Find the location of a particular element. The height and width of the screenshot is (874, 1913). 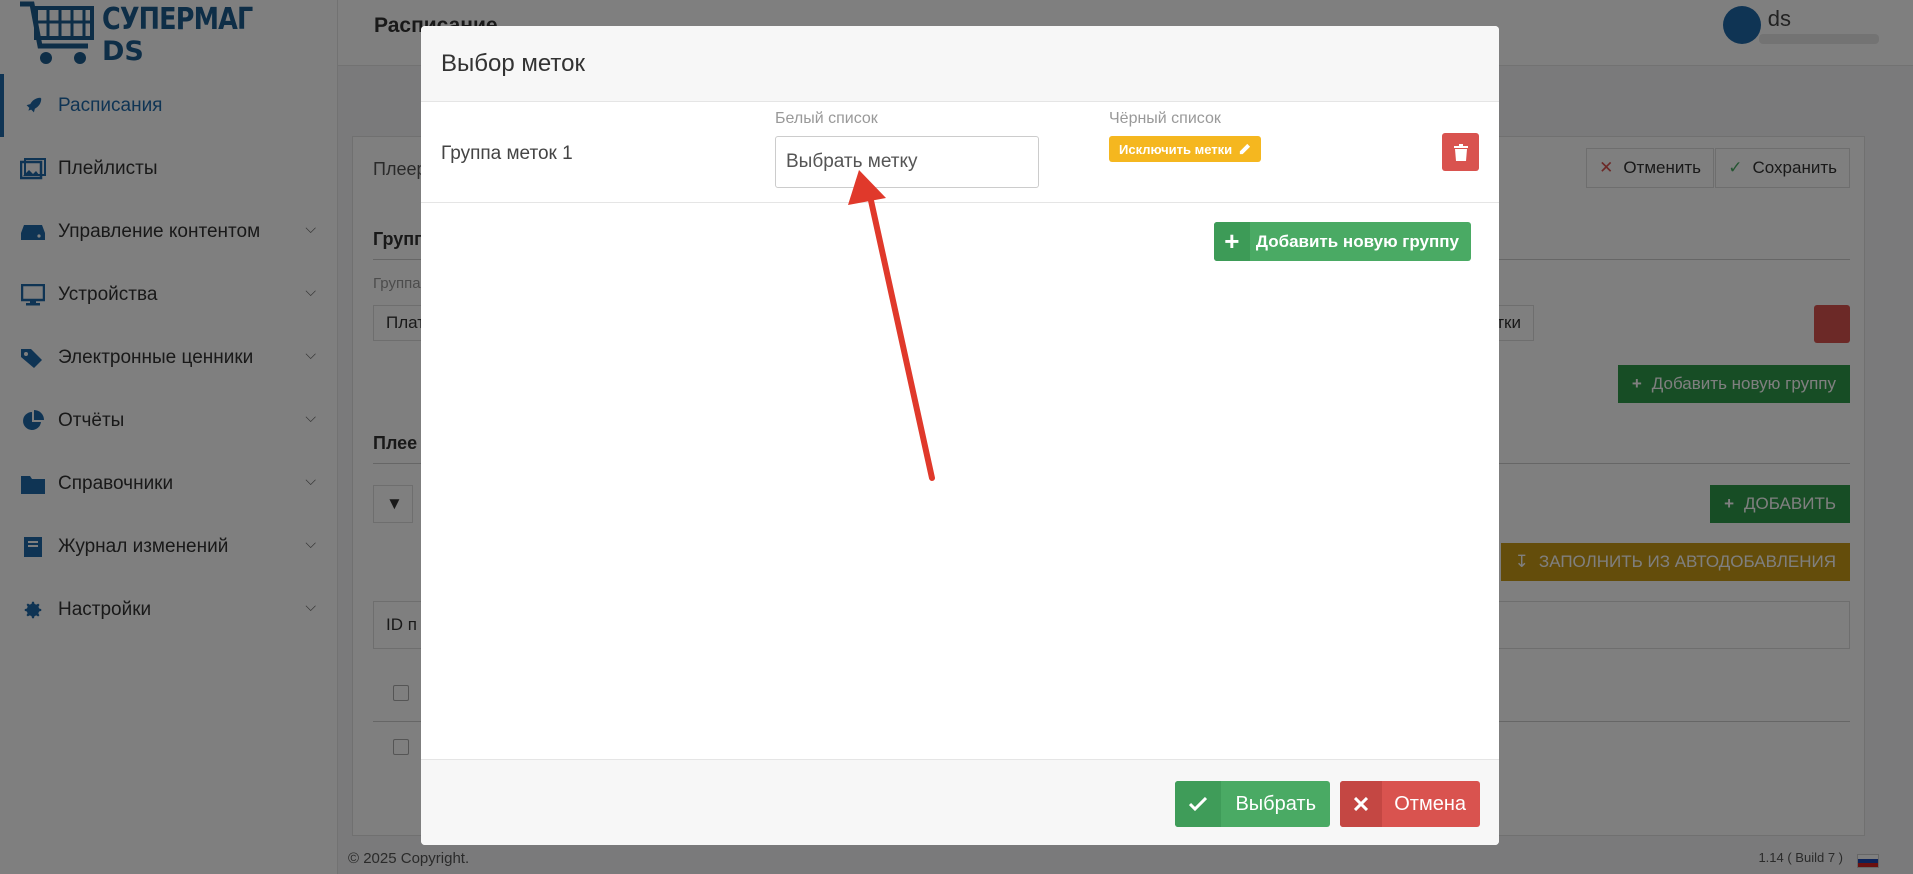

modal-title: Выбор меток is located at coordinates (513, 63).